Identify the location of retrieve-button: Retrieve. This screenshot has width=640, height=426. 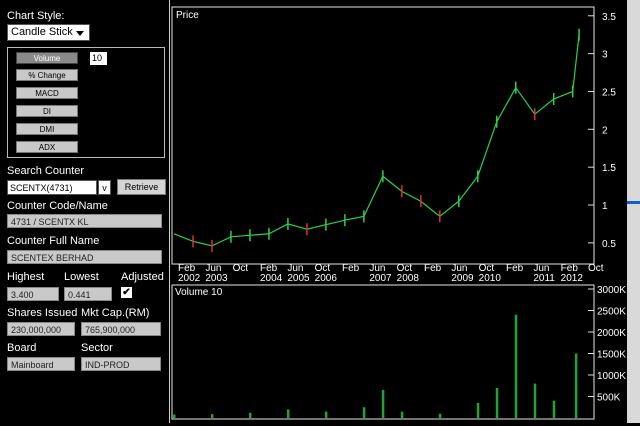
(141, 187).